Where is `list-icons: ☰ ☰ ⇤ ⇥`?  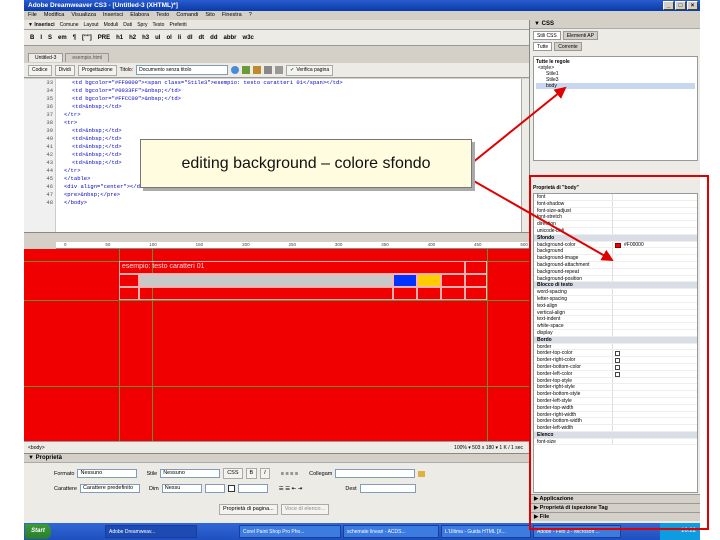 list-icons: ☰ ☰ ⇤ ⇥ is located at coordinates (291, 489).